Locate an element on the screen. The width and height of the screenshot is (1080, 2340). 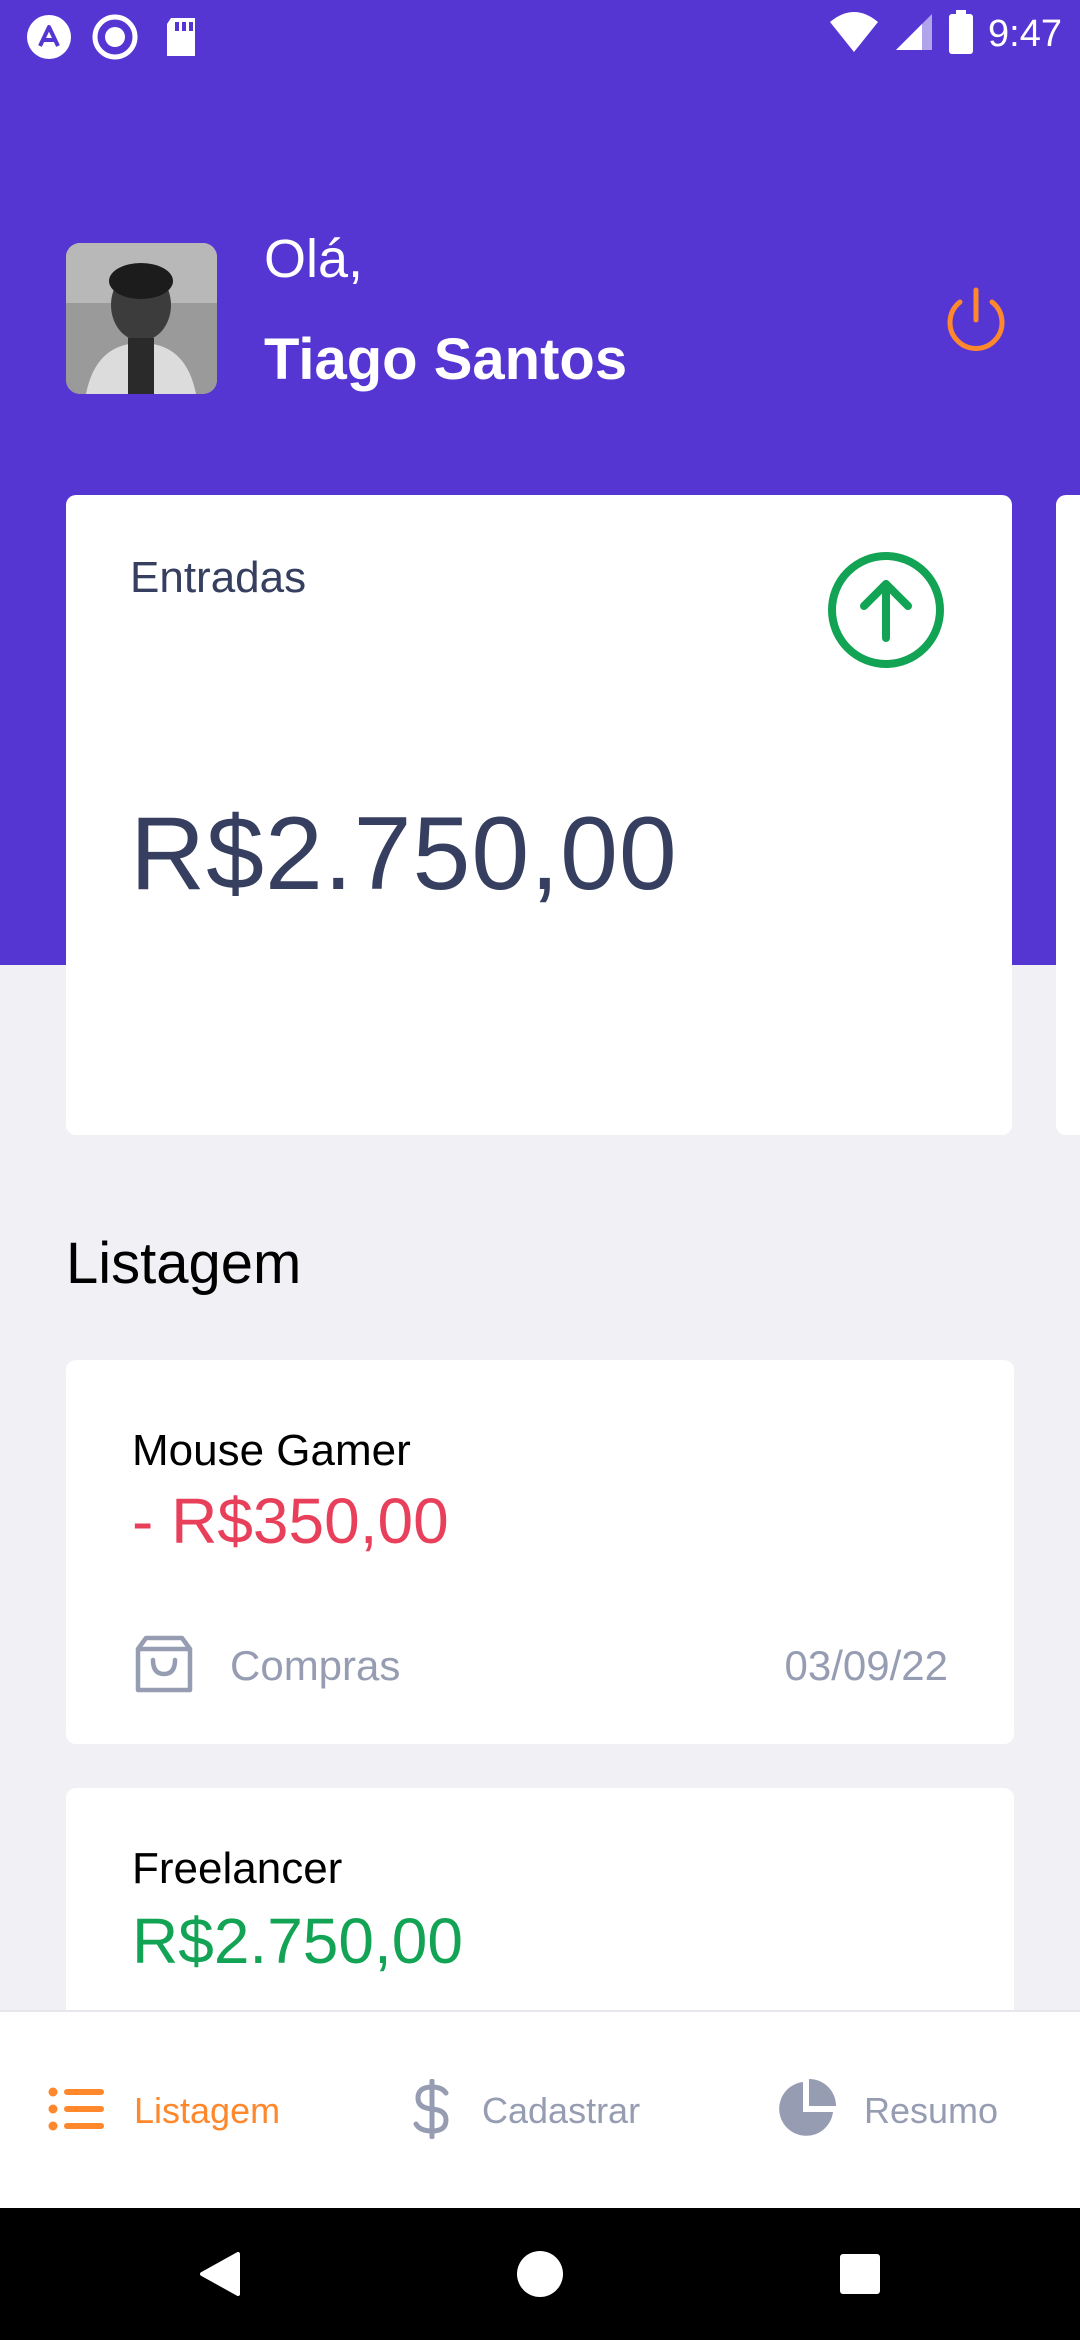
tab-resumo: Resumo is located at coordinates (887, 2111).